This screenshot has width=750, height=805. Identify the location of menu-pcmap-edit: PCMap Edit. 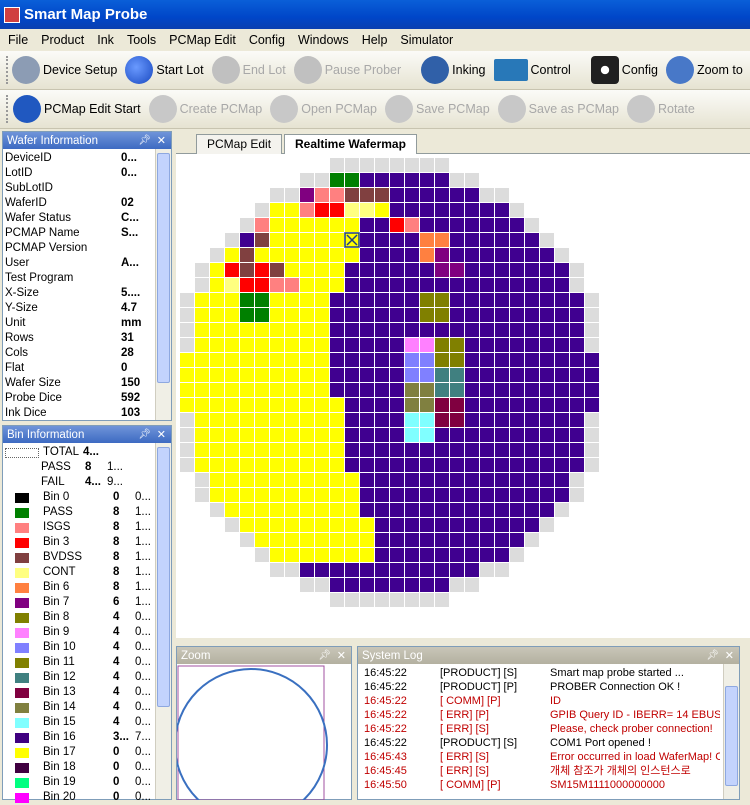
(202, 40).